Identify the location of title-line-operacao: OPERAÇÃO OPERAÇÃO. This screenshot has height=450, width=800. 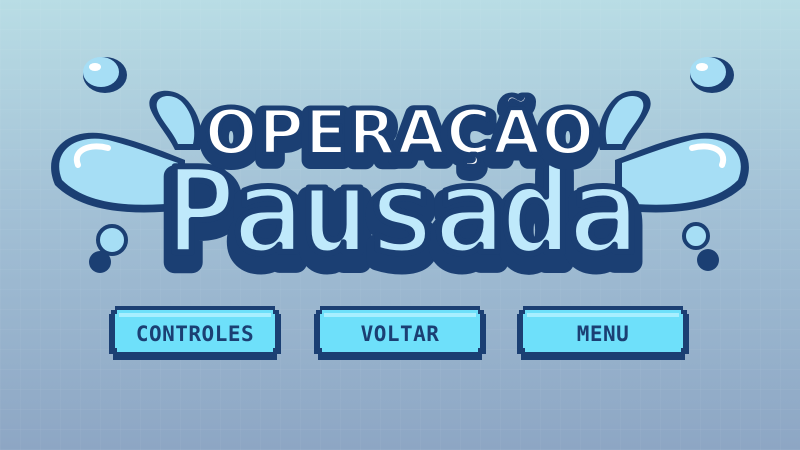
(399, 138).